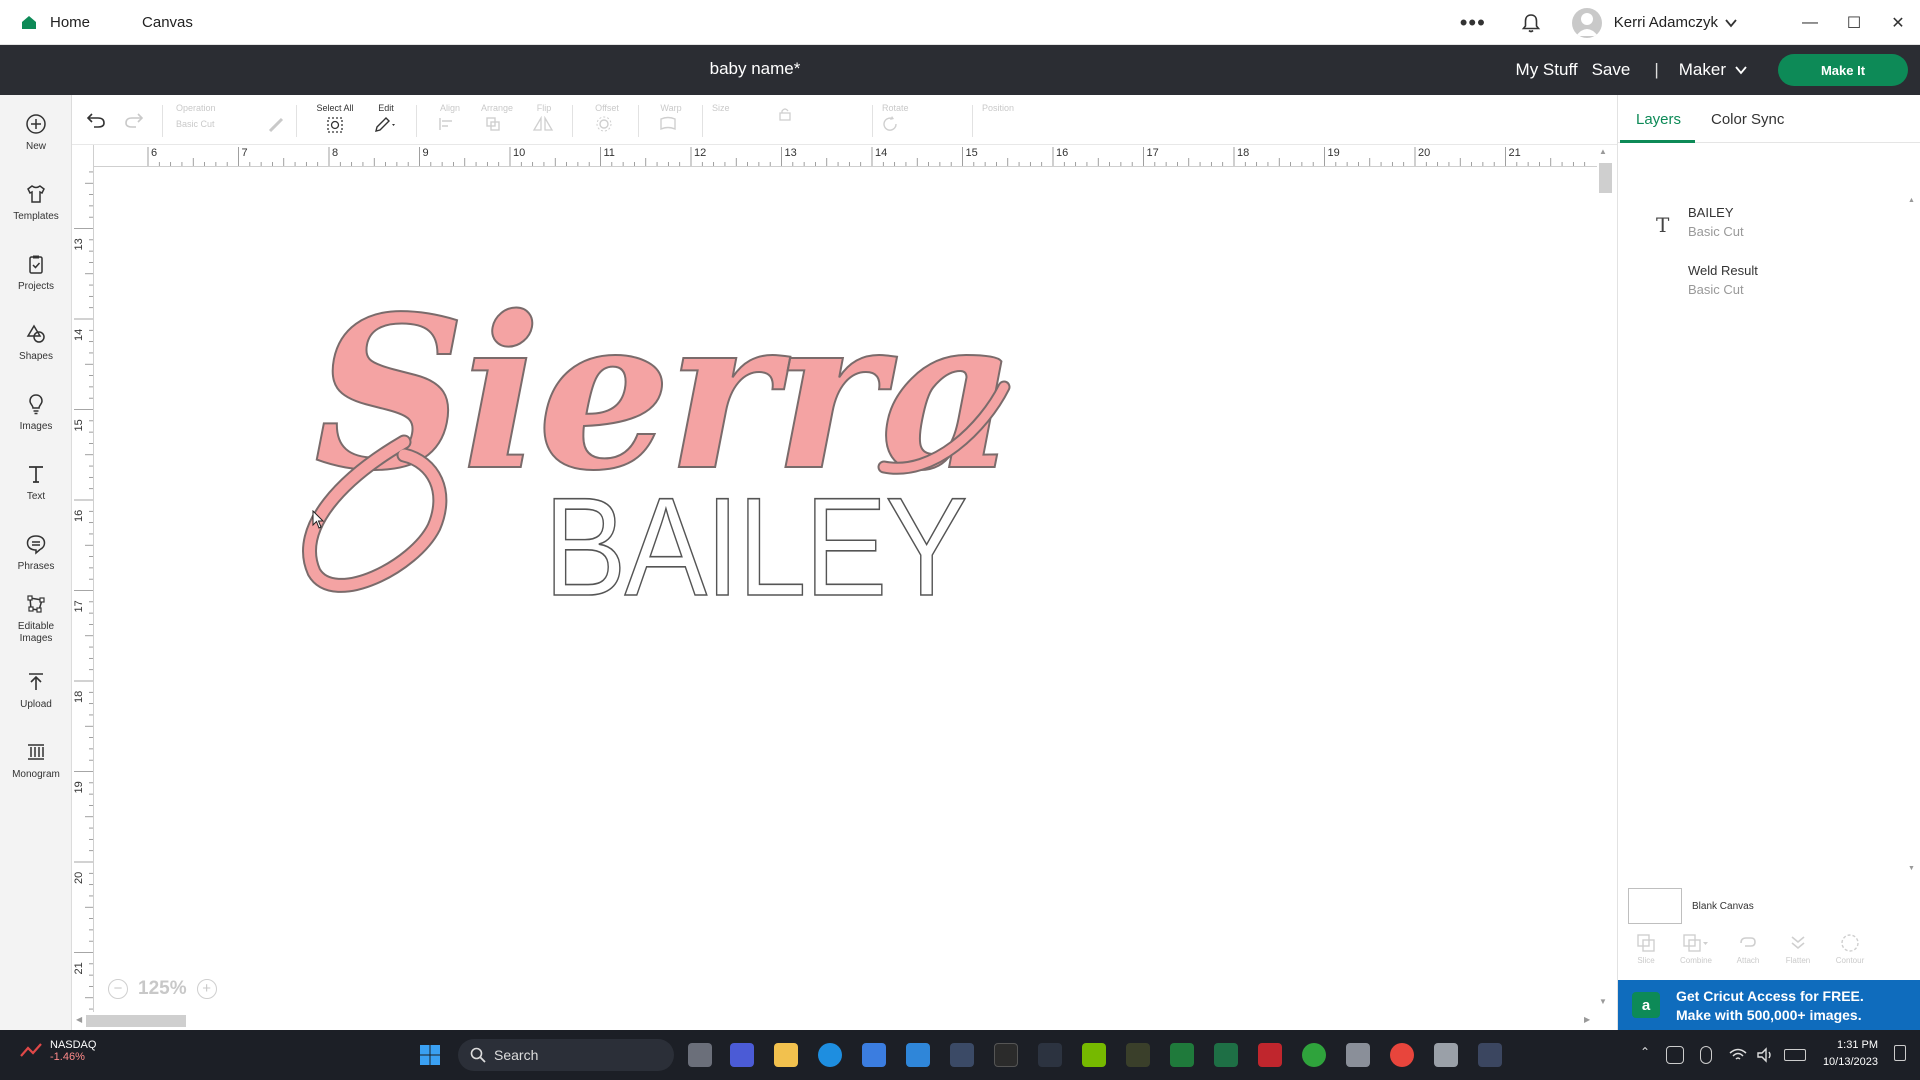 The image size is (1920, 1080). Describe the element at coordinates (136, 1021) in the screenshot. I see `horizontal-scroll-thumb` at that location.